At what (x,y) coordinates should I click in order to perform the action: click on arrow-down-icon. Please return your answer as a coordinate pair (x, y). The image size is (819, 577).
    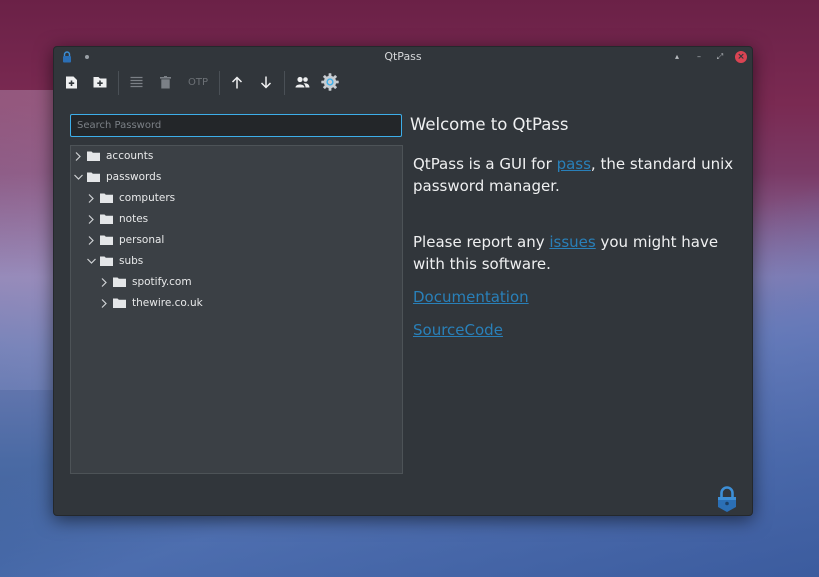
    Looking at the image, I should click on (266, 82).